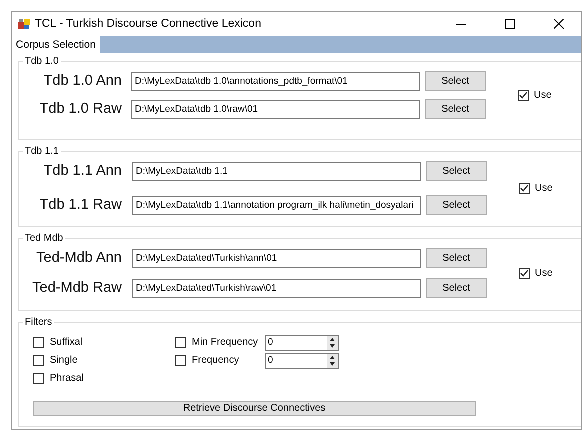 The width and height of the screenshot is (582, 430). Describe the element at coordinates (275, 109) in the screenshot. I see `path-field: D:\MyLexData\tdb 1.0\raw\01` at that location.